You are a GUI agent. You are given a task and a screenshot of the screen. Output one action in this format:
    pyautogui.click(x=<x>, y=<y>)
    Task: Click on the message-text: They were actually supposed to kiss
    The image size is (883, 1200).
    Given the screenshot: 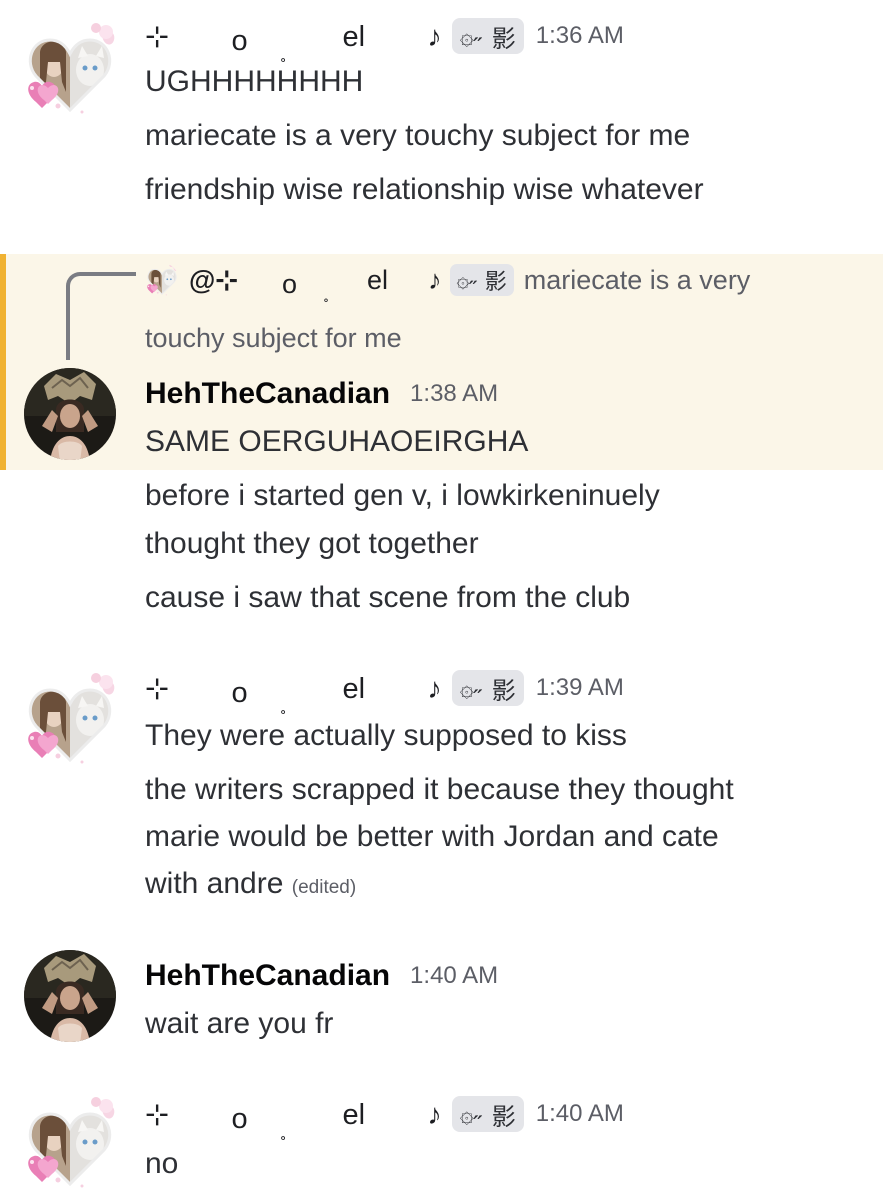 What is the action you would take?
    pyautogui.click(x=386, y=735)
    